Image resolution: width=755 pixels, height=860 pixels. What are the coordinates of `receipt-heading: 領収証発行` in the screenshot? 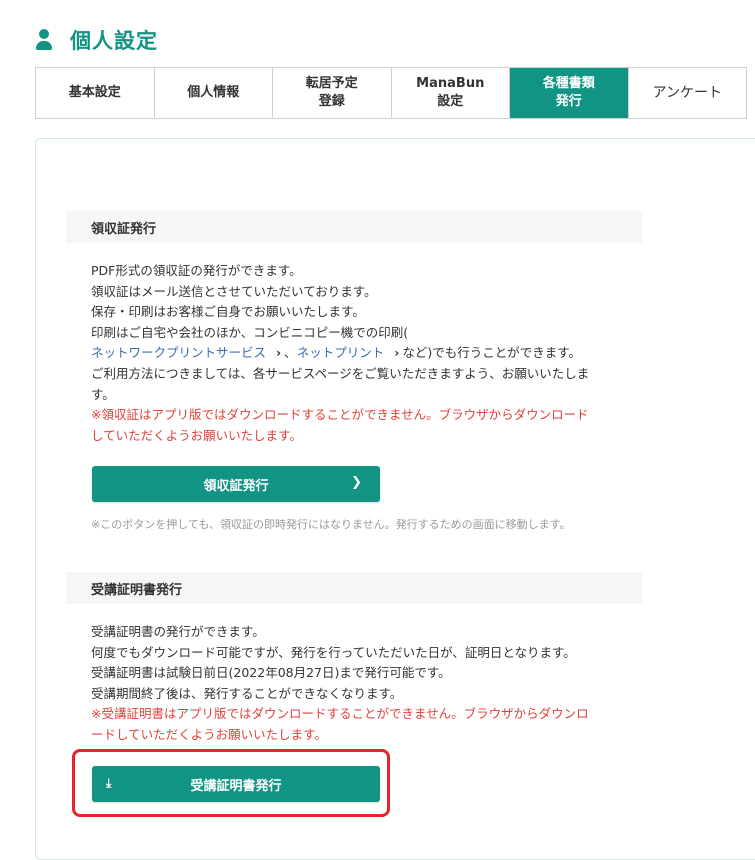 It's located at (354, 227).